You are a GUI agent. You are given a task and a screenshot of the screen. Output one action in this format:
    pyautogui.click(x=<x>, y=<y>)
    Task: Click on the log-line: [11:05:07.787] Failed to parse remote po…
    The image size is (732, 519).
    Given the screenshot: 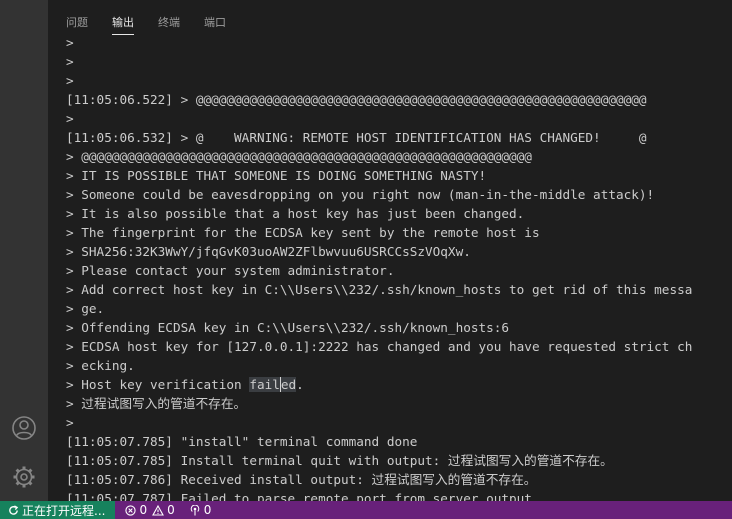 What is the action you would take?
    pyautogui.click(x=299, y=496)
    